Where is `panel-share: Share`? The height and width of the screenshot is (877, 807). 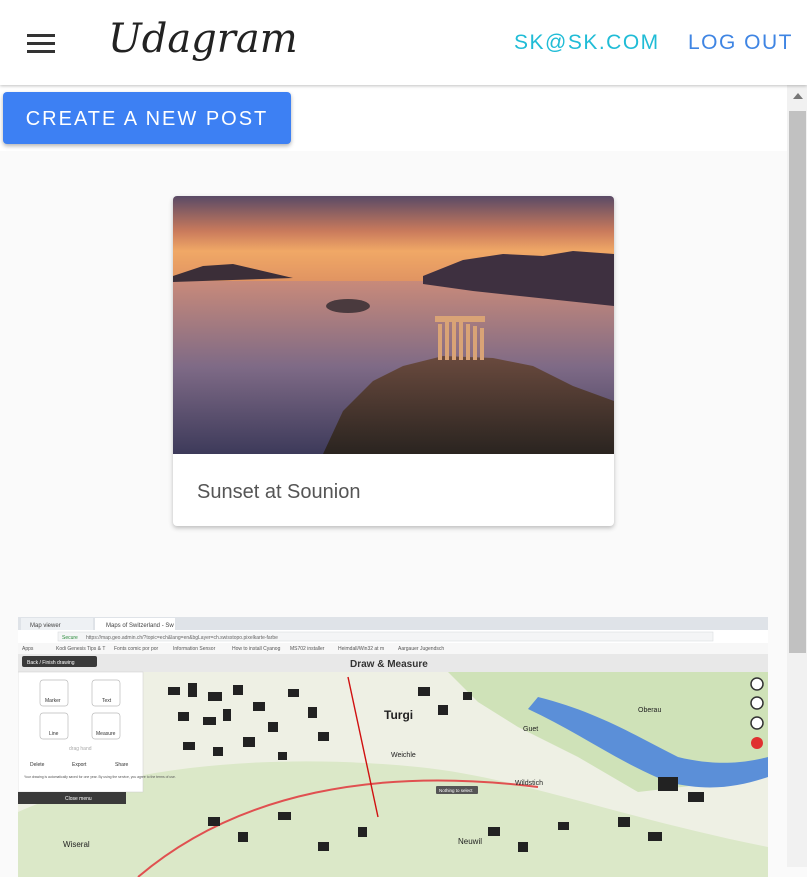 panel-share: Share is located at coordinates (122, 765).